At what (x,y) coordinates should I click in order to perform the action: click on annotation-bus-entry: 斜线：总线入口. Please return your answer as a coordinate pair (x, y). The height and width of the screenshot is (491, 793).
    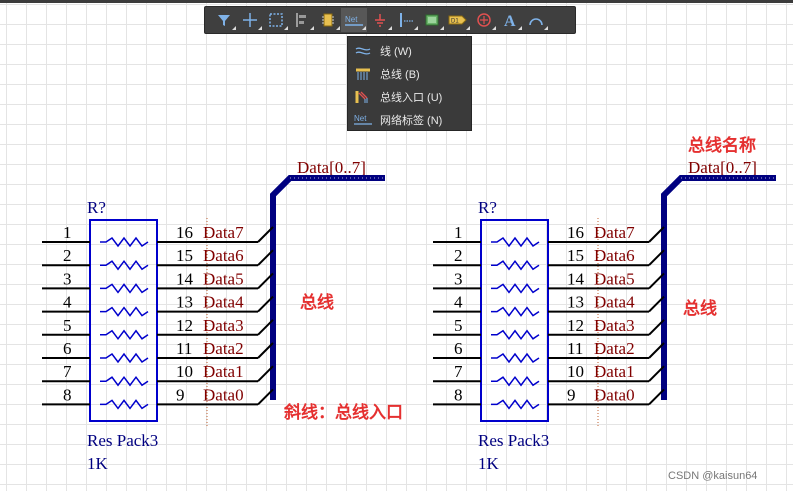
    Looking at the image, I should click on (343, 413).